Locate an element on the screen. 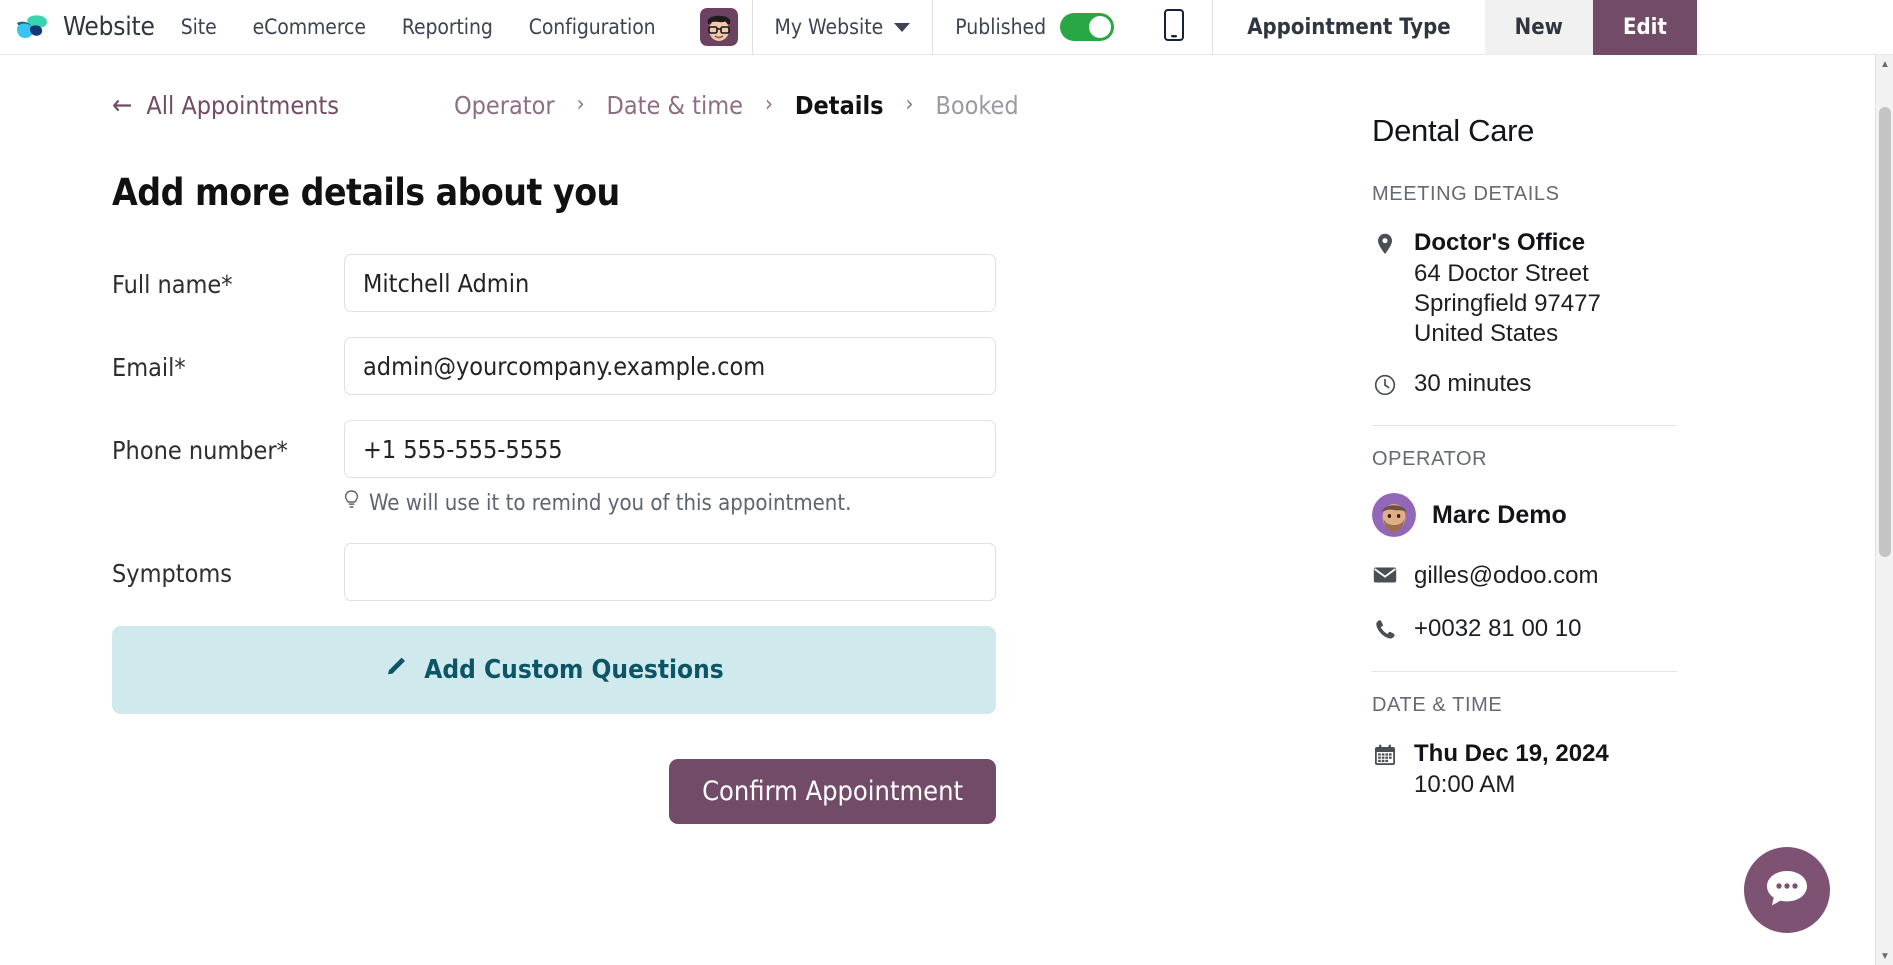  brand-home-link: Website is located at coordinates (81, 27).